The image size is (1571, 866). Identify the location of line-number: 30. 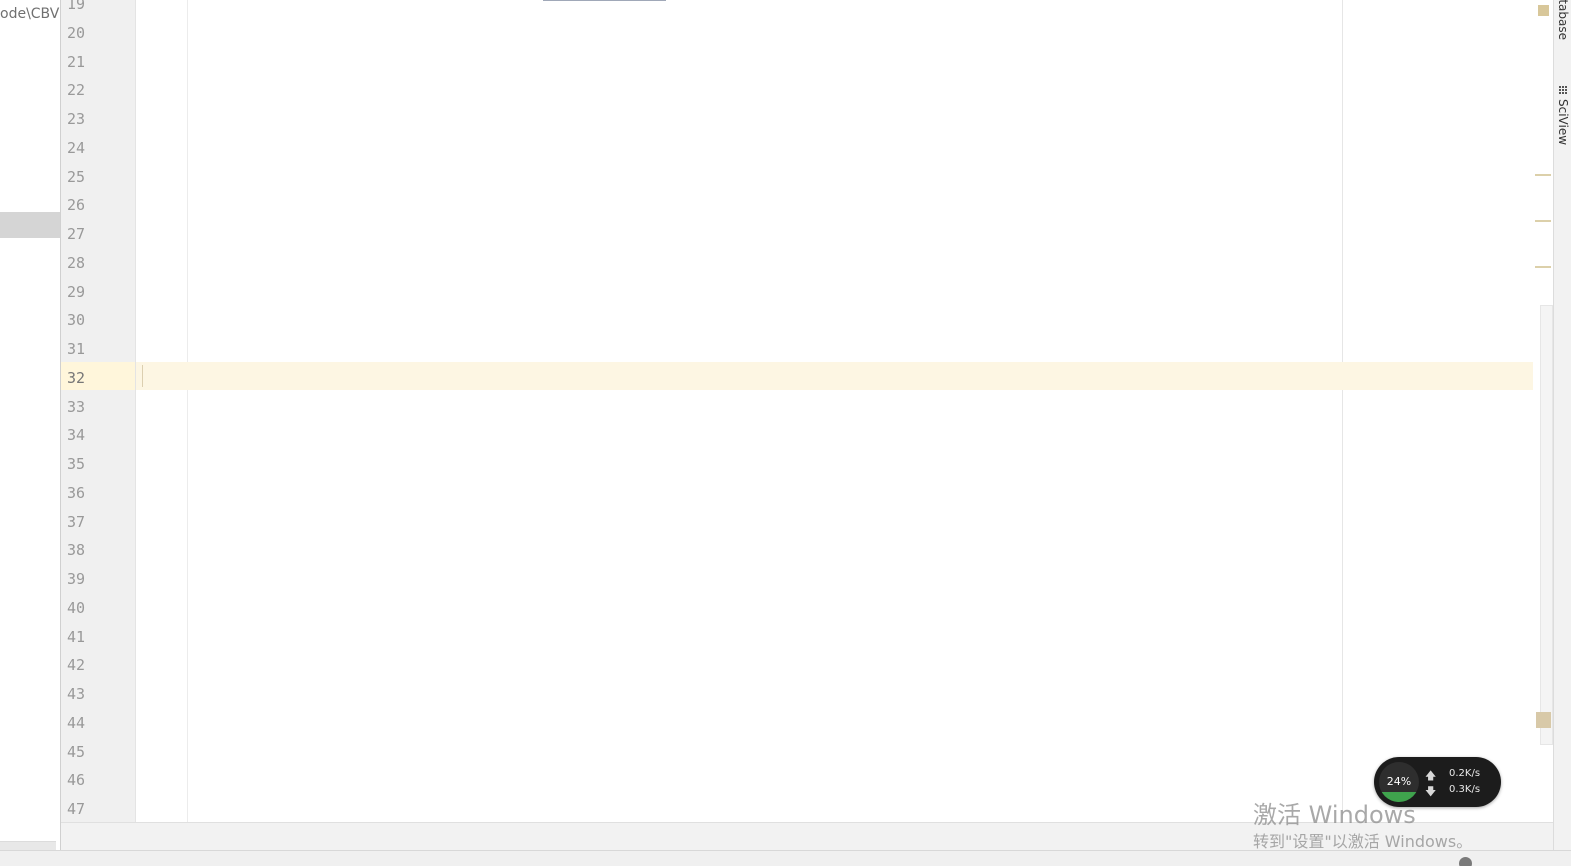
(76, 320).